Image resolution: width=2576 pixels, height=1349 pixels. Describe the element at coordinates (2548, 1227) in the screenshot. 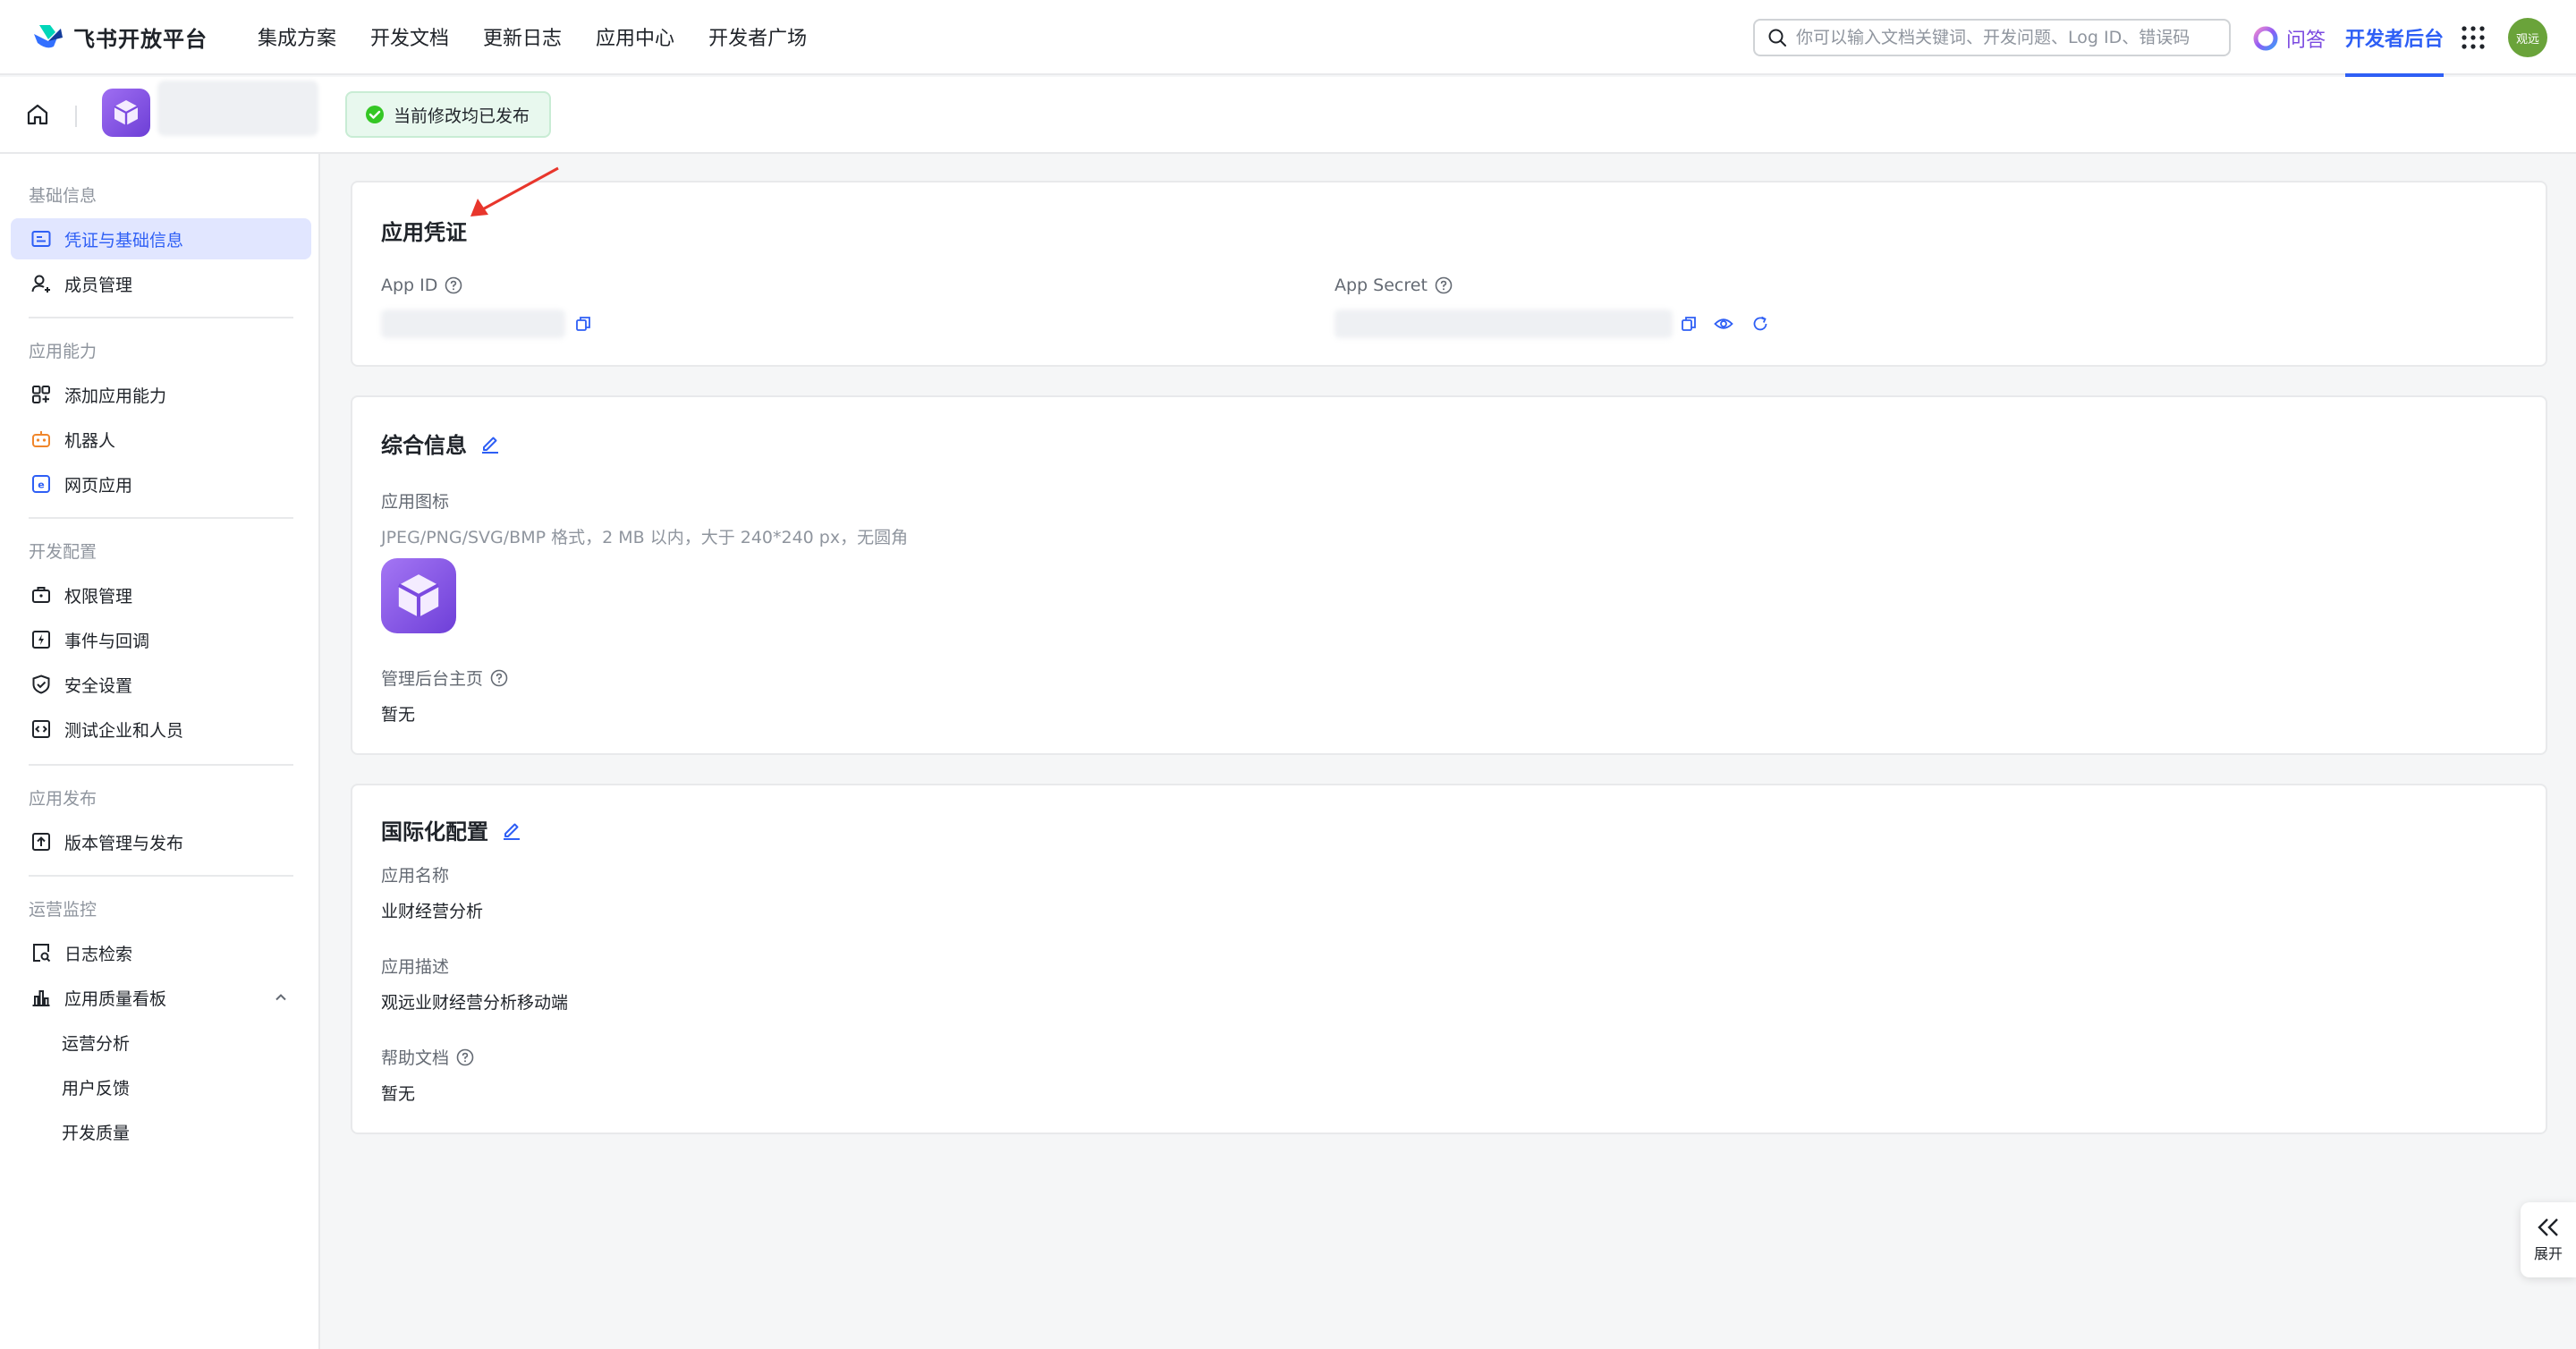

I see `double-chevron-left-icon` at that location.